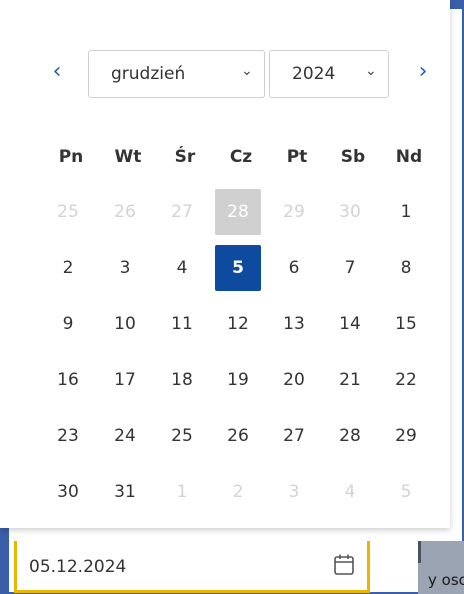 The image size is (464, 594). Describe the element at coordinates (128, 157) in the screenshot. I see `weekday-label: Wt` at that location.